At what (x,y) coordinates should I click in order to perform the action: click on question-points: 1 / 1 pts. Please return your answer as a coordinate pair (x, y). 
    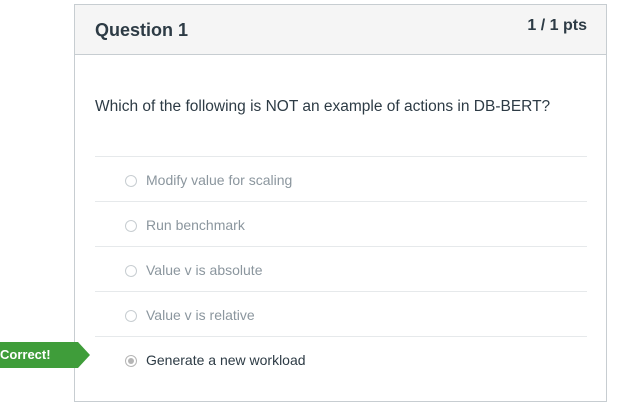
    Looking at the image, I should click on (557, 25).